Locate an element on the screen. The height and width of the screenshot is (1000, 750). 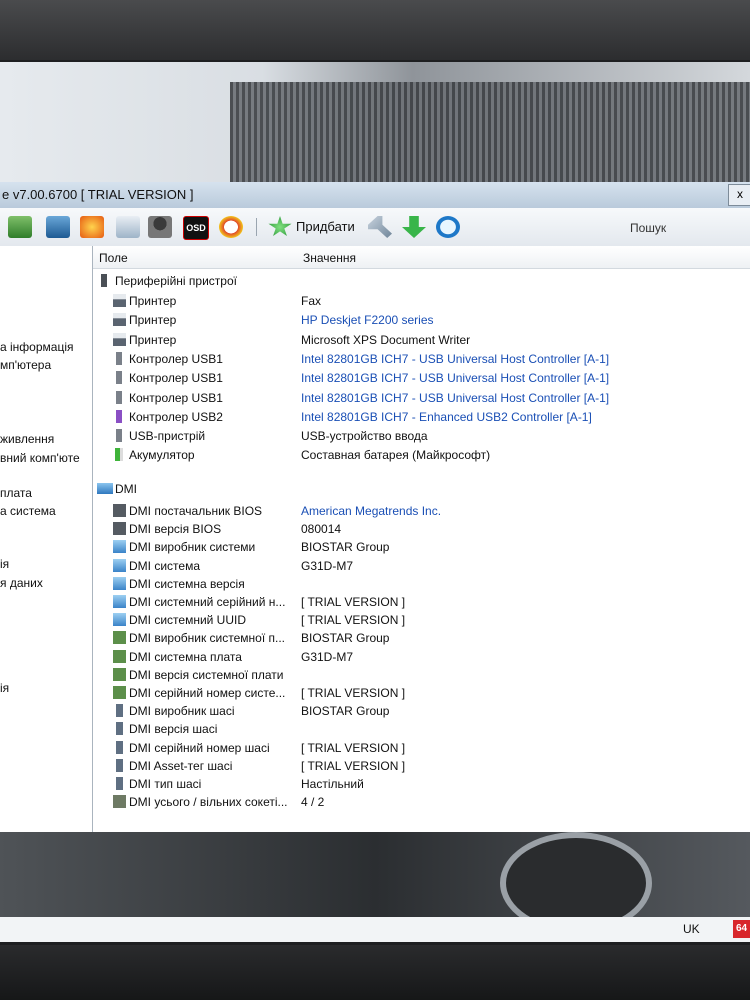
table-row: DMI системна версія is located at coordinates (421, 584).